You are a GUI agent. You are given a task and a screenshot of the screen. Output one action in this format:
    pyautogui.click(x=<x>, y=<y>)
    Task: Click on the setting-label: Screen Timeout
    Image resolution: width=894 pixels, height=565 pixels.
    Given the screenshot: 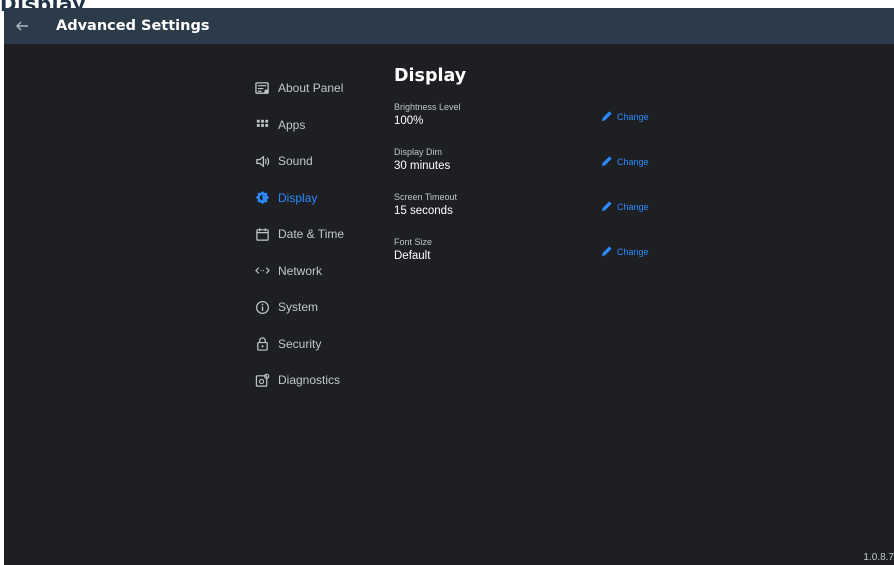 What is the action you would take?
    pyautogui.click(x=426, y=197)
    